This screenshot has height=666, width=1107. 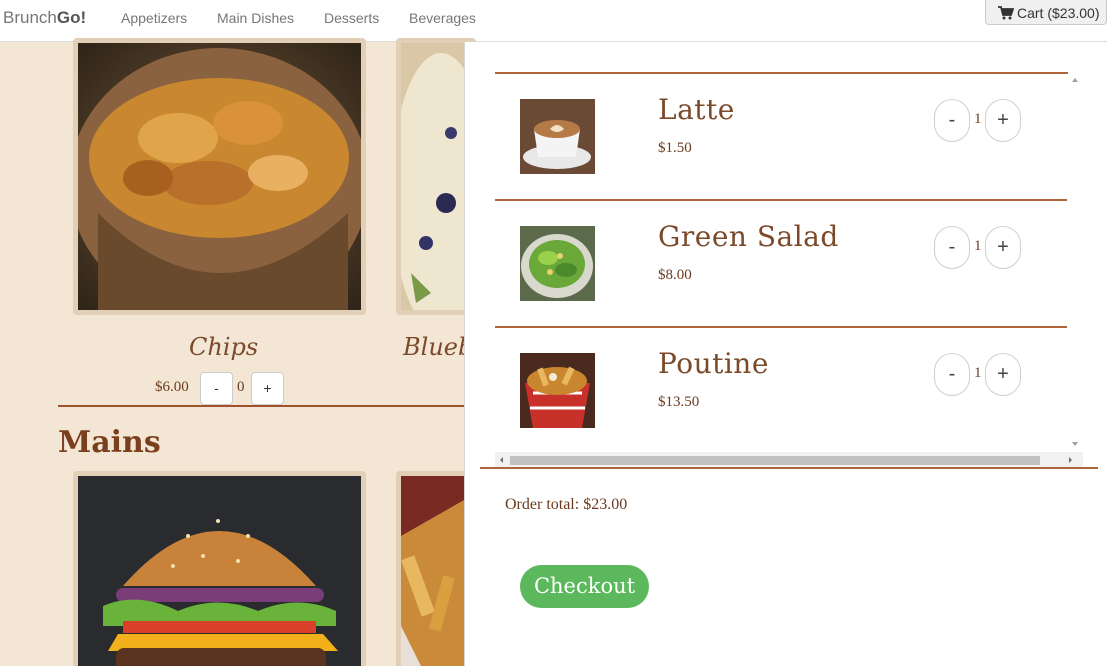 What do you see at coordinates (1075, 80) in the screenshot?
I see `scroll-up-arrow-icon` at bounding box center [1075, 80].